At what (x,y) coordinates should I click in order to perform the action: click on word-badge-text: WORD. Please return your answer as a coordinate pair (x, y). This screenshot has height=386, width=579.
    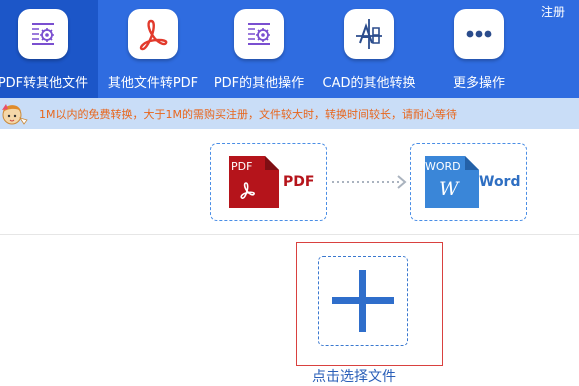
    Looking at the image, I should click on (443, 166).